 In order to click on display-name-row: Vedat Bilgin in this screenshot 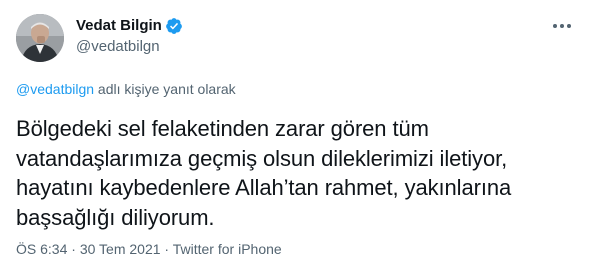, I will do `click(129, 26)`.